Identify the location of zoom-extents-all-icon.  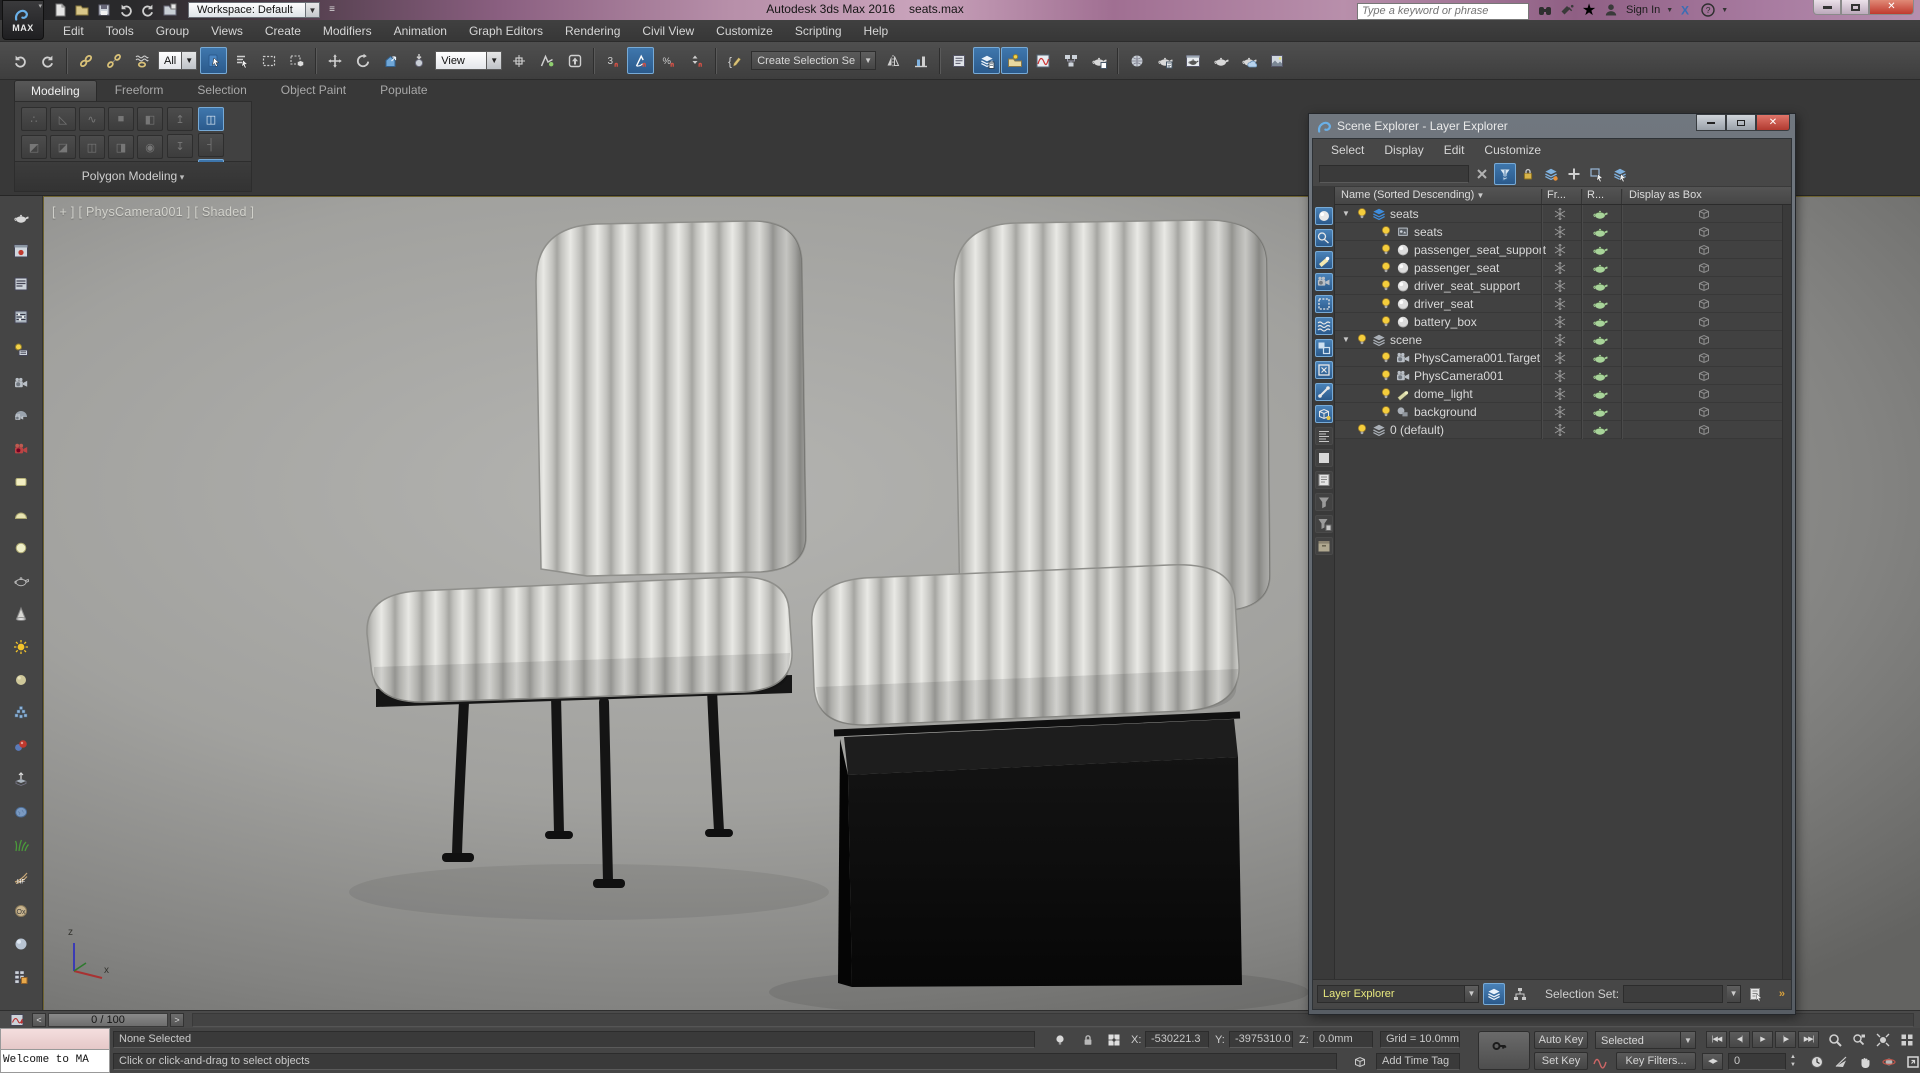
(1907, 1040).